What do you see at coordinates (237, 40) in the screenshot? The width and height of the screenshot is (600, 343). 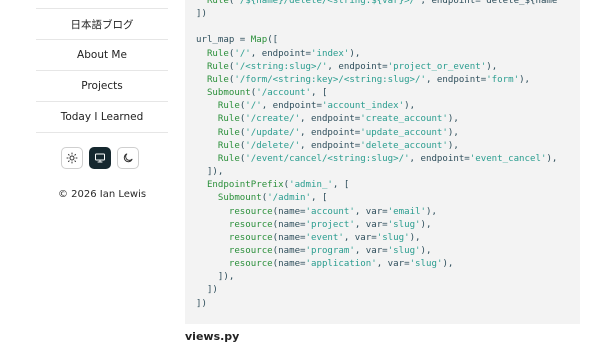 I see `code-line: url_map = Map([` at bounding box center [237, 40].